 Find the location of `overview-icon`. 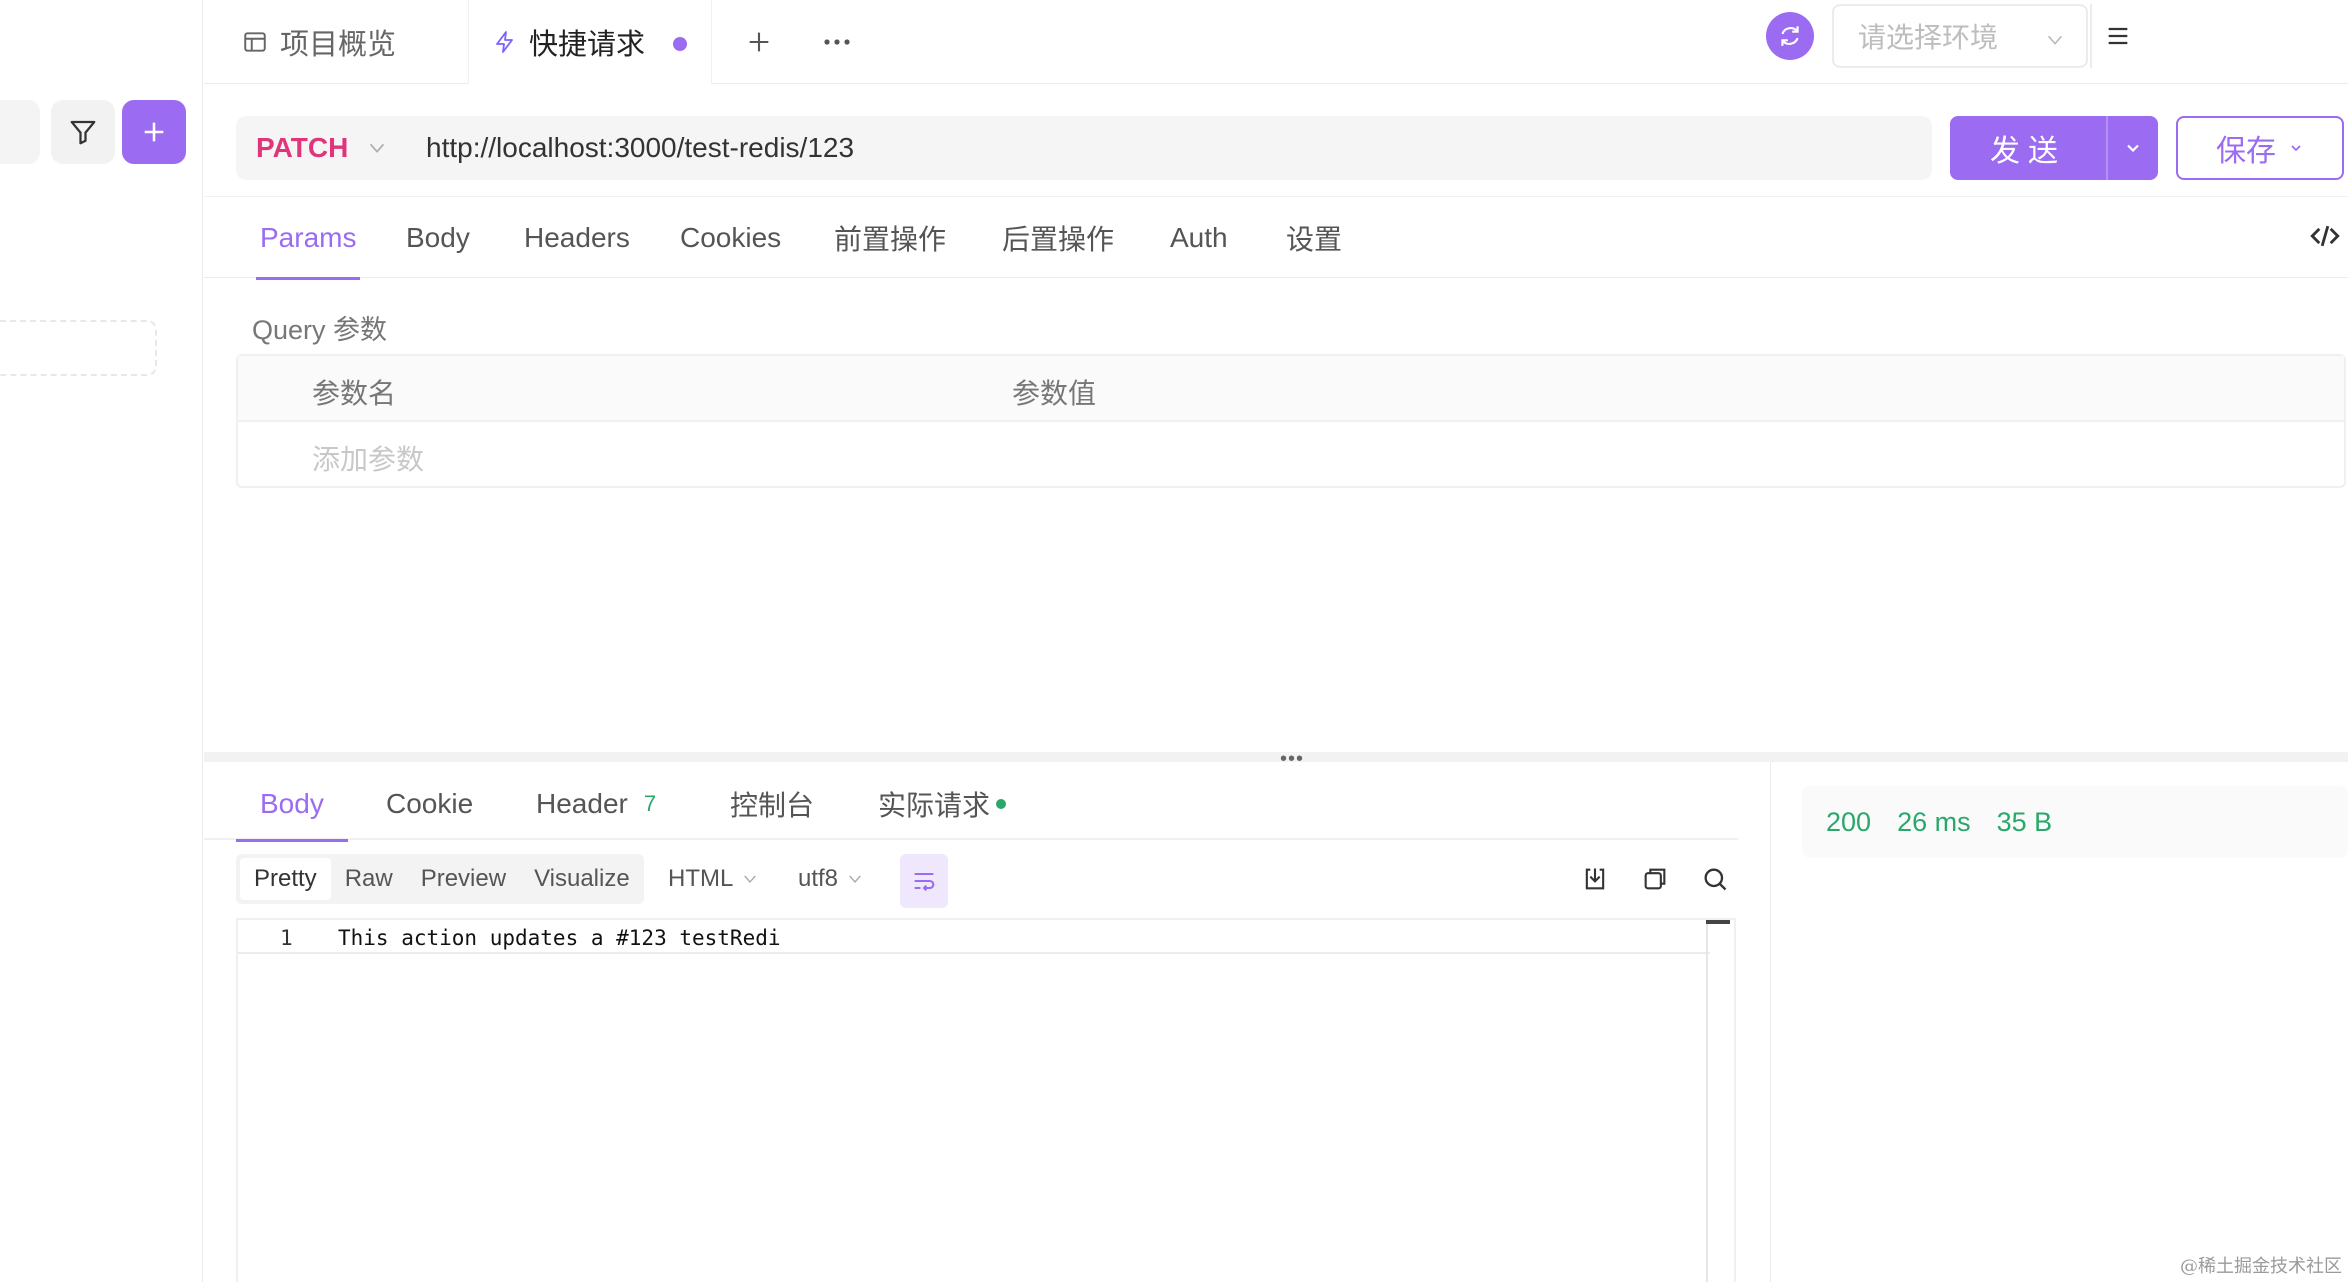

overview-icon is located at coordinates (255, 42).